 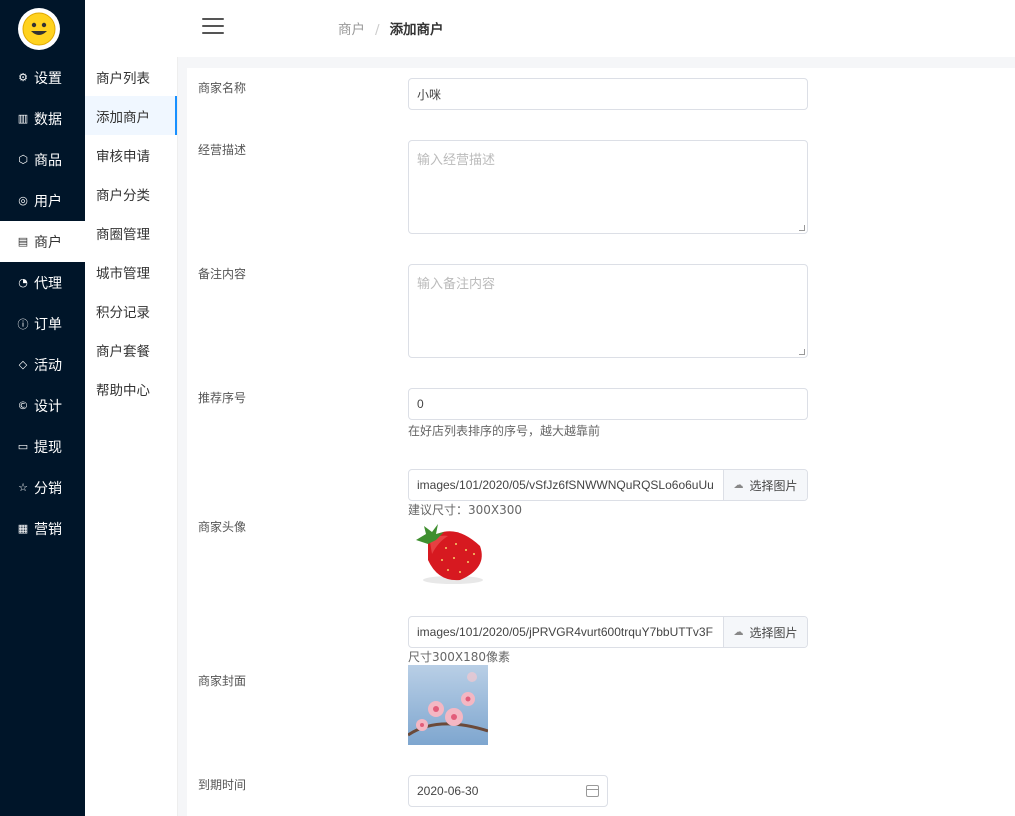 What do you see at coordinates (131, 436) in the screenshot?
I see `sub-menu: 商户列表 添加商户 审核申请 商户分类 商圈管理 城市管理 积分记录 商户套餐 帮助中心` at bounding box center [131, 436].